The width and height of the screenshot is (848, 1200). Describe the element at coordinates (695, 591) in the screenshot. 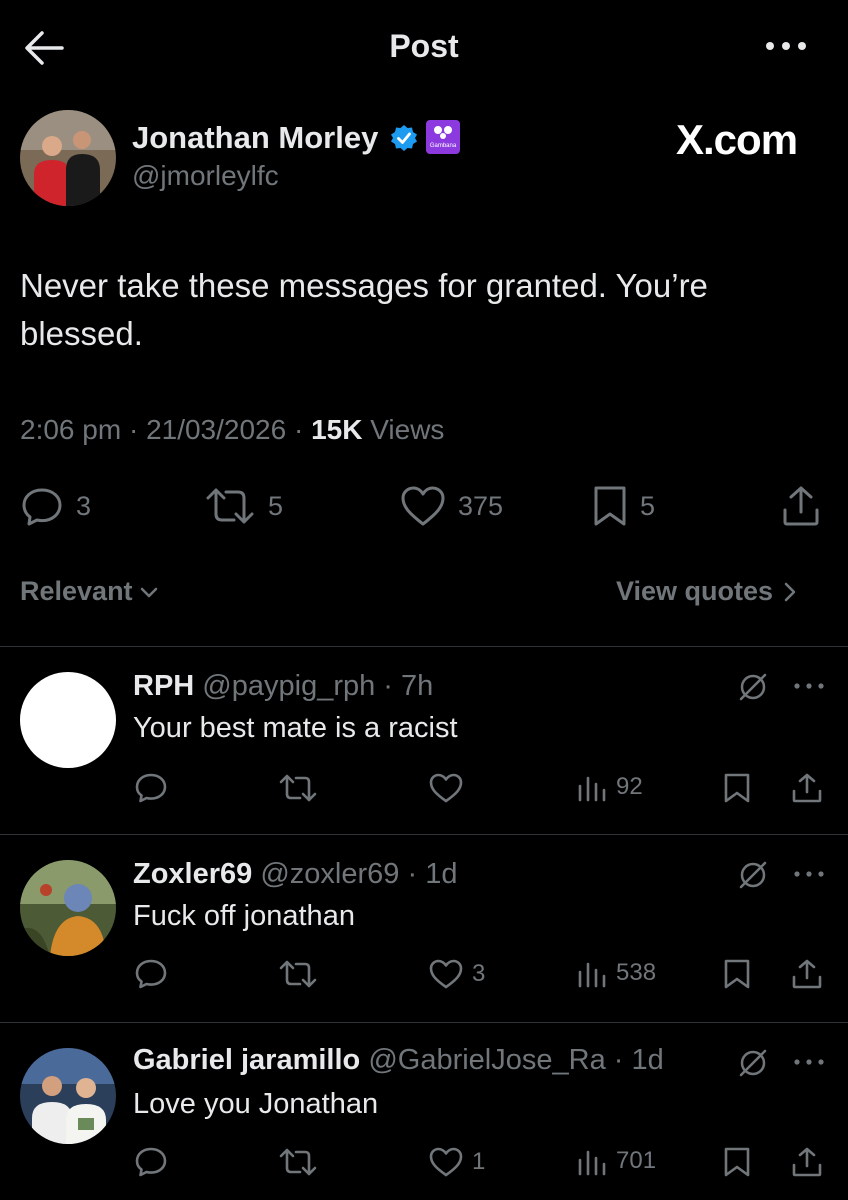

I see `view-quotes-label: View quotes` at that location.